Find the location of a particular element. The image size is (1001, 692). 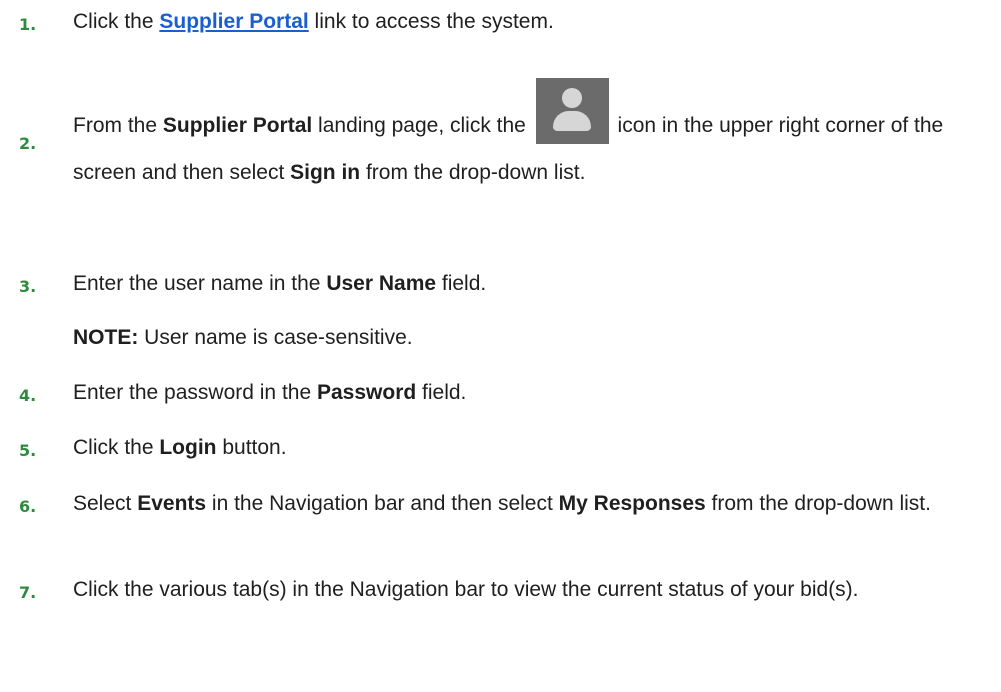

step-number: 1. is located at coordinates (28, 24).